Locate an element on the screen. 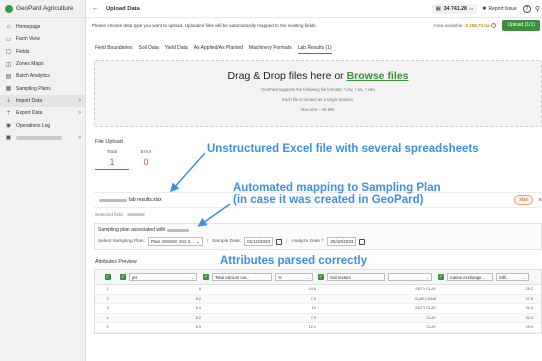 This screenshot has width=542, height=361. report-issue-button: ✱ Report Issue is located at coordinates (499, 9).